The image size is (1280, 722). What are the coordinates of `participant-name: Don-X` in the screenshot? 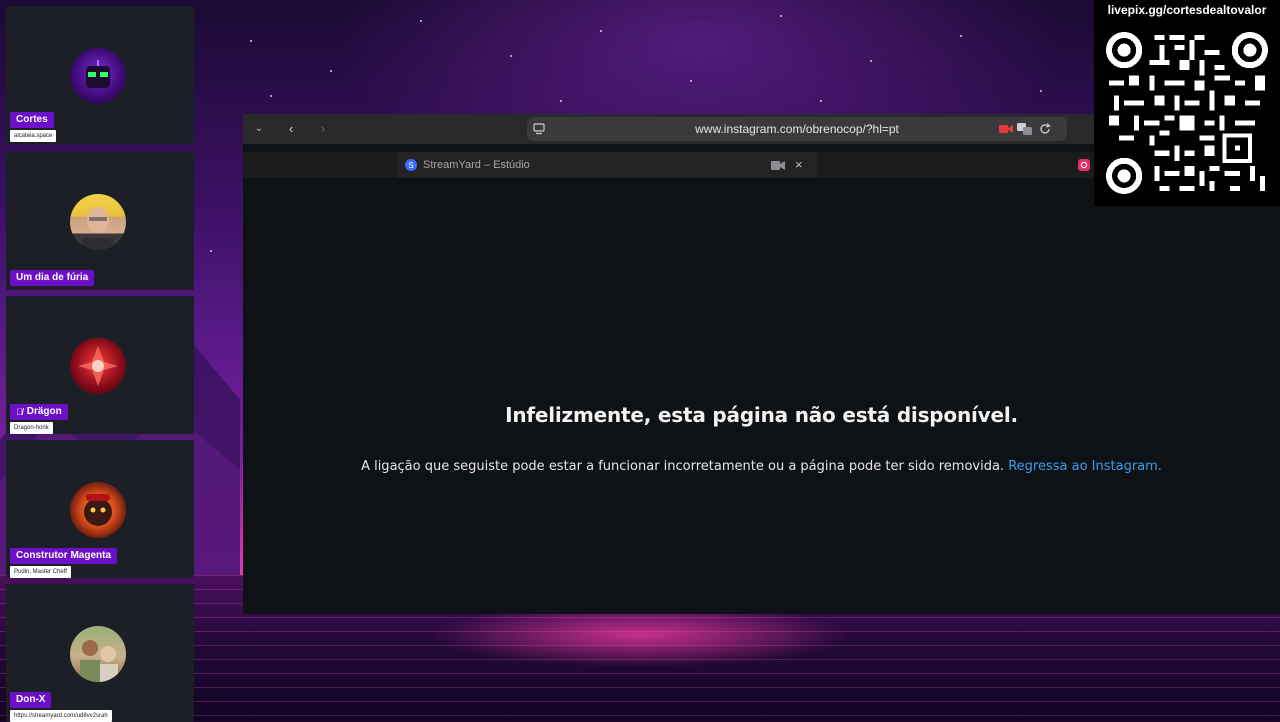 It's located at (31, 700).